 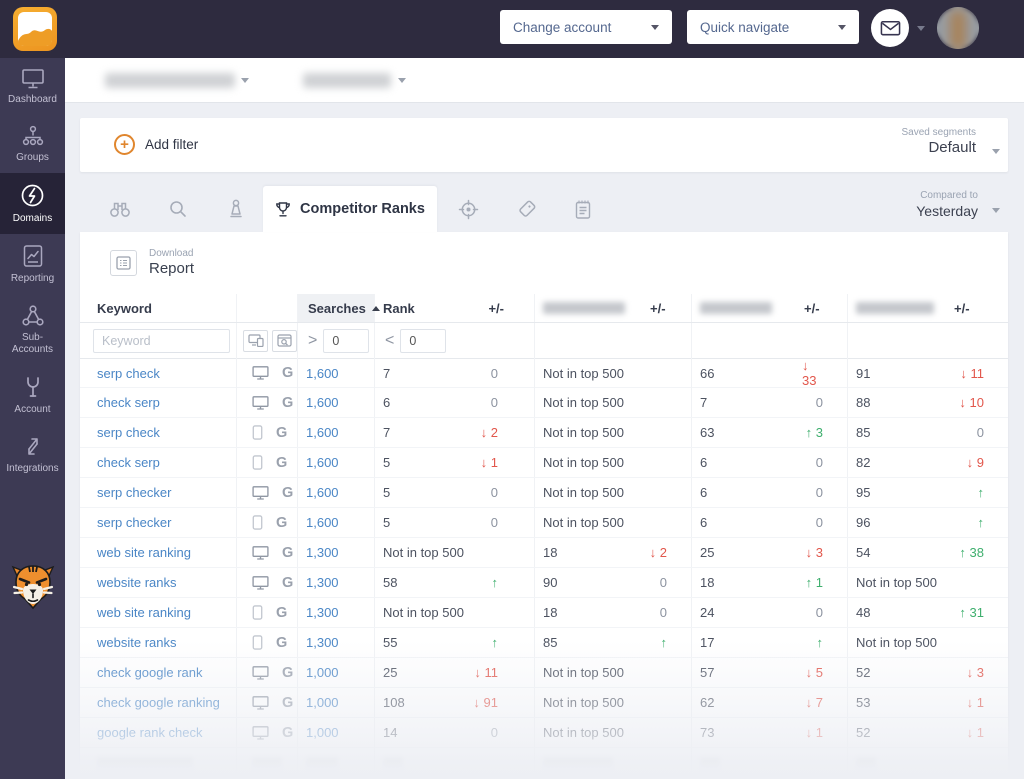 What do you see at coordinates (346, 340) in the screenshot?
I see `searches-min-filter-input` at bounding box center [346, 340].